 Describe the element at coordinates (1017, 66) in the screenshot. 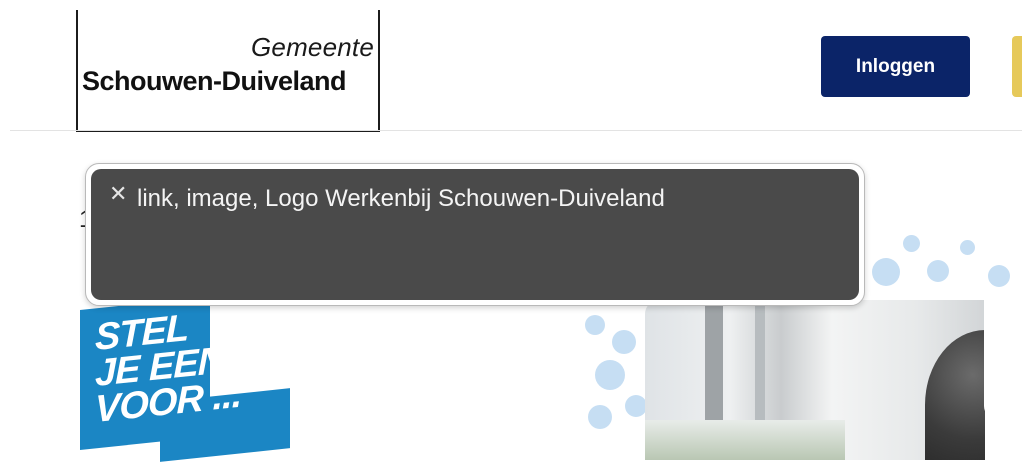

I see `secondary-header-button` at that location.